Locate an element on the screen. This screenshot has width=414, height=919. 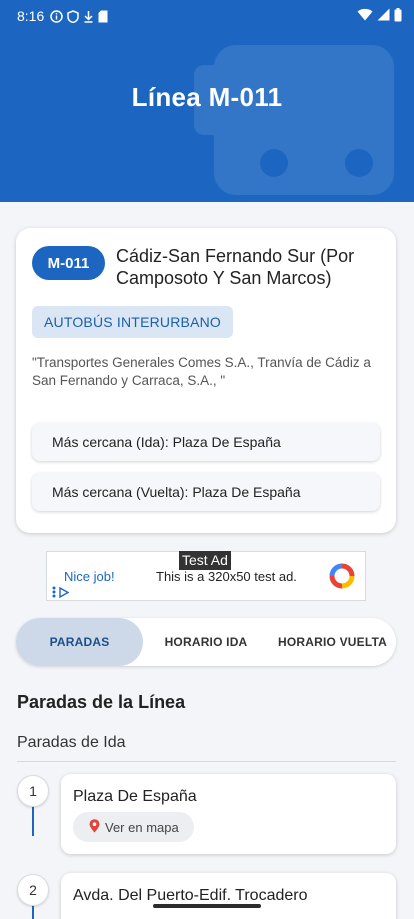
stop-name: Avda. Del Puerto-Edif. Trocadero is located at coordinates (190, 895).